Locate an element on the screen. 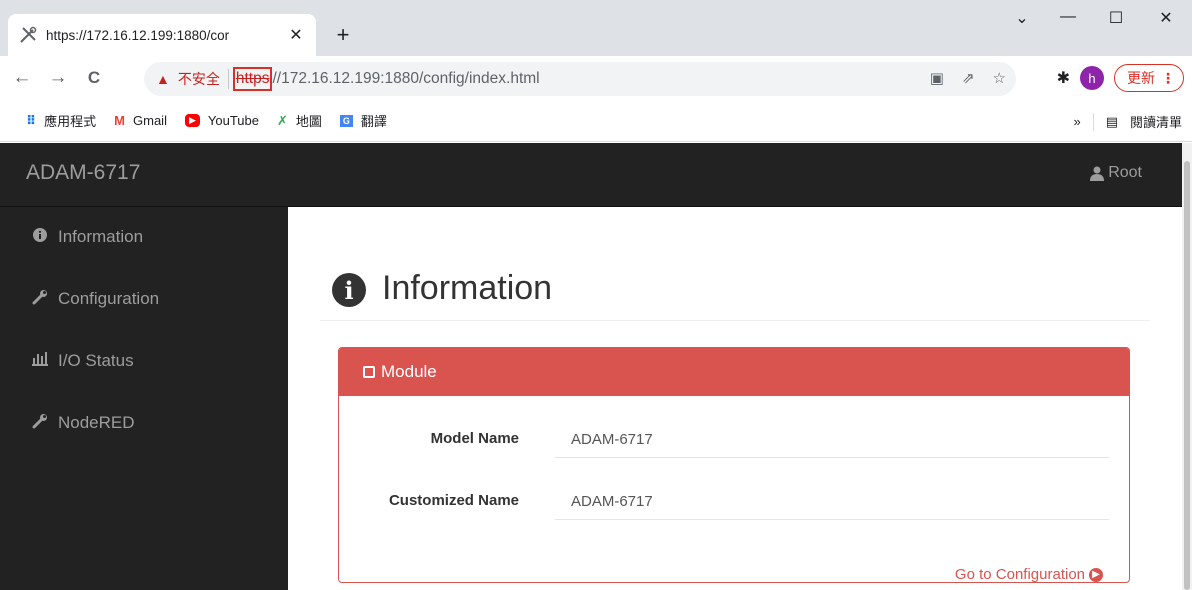  top-navbar: ADAM-6717 Root is located at coordinates (591, 175).